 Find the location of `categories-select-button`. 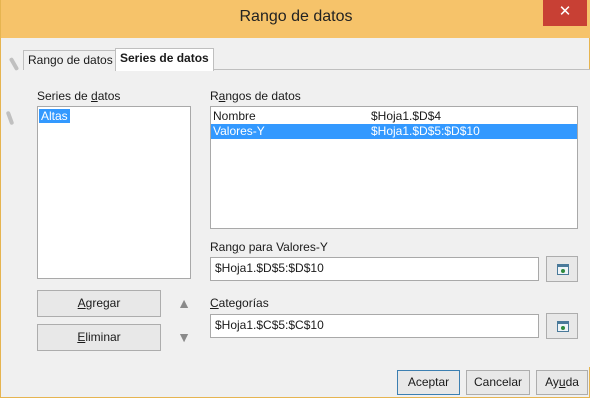

categories-select-button is located at coordinates (562, 326).